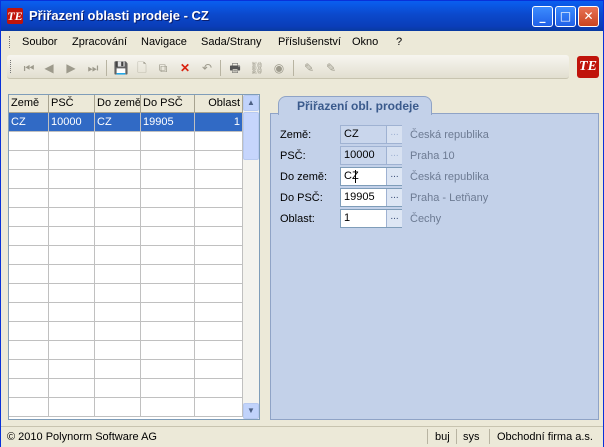  Describe the element at coordinates (359, 155) in the screenshot. I see `field-value: 10000` at that location.